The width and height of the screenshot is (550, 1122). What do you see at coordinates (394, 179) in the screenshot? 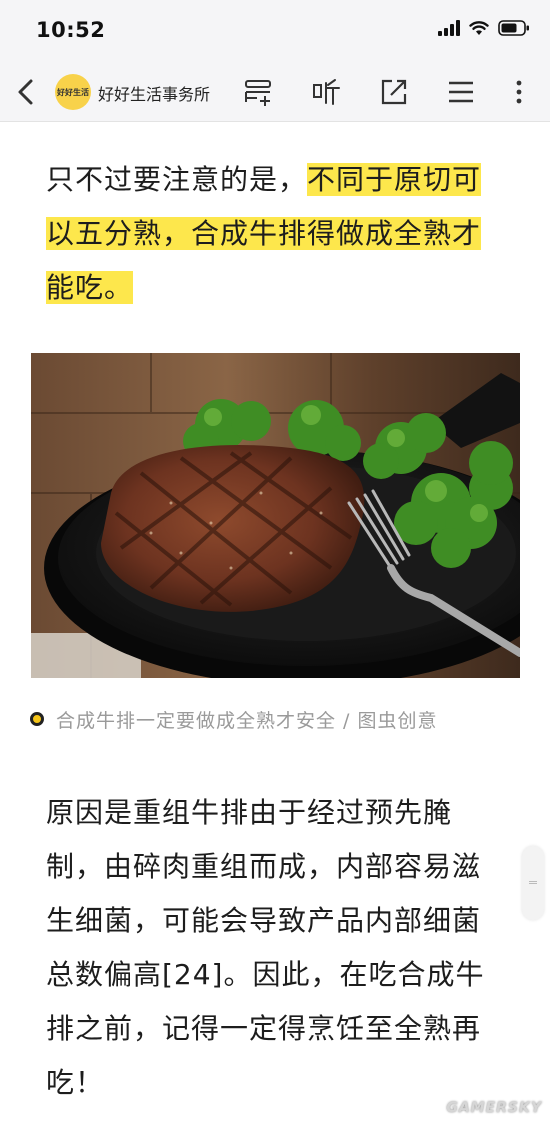
I see `highlighted-text: 不同于原切可` at bounding box center [394, 179].